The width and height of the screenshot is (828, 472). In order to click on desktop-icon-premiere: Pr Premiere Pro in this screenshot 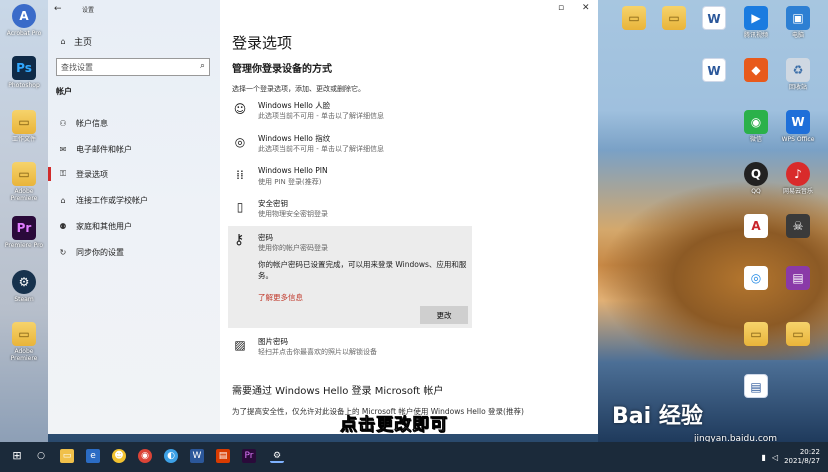, I will do `click(24, 232)`.